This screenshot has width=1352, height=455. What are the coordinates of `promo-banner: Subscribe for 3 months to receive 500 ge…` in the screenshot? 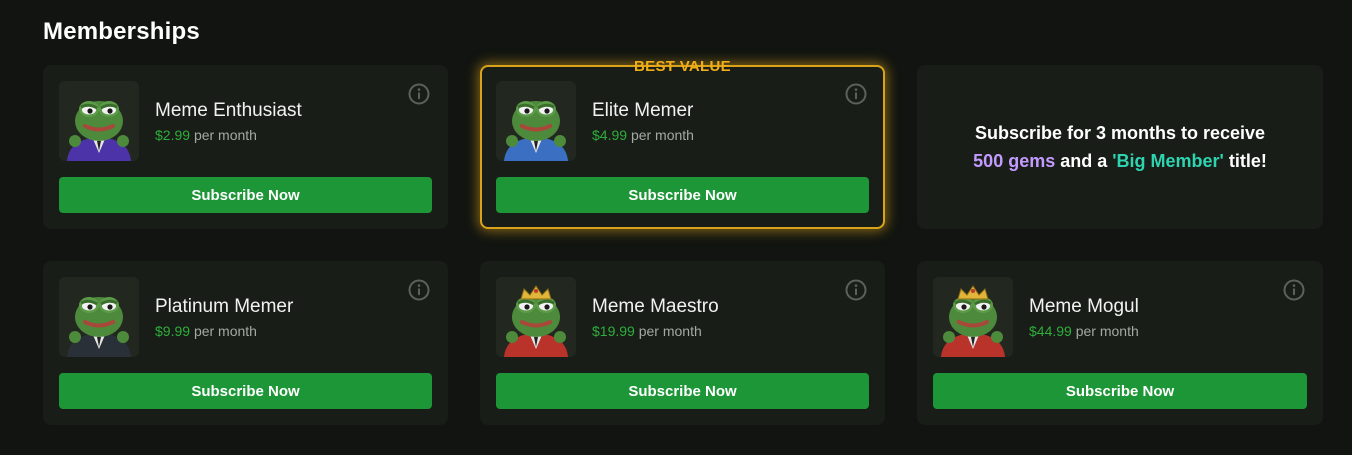 It's located at (1120, 147).